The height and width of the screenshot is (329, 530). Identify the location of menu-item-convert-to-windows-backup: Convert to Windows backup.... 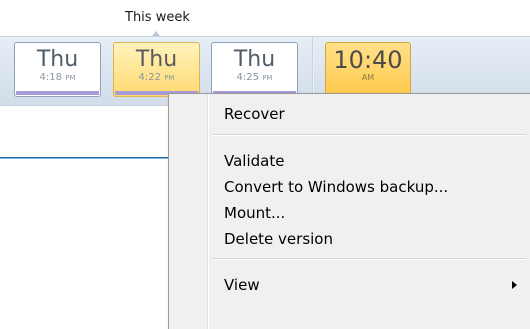
(349, 187).